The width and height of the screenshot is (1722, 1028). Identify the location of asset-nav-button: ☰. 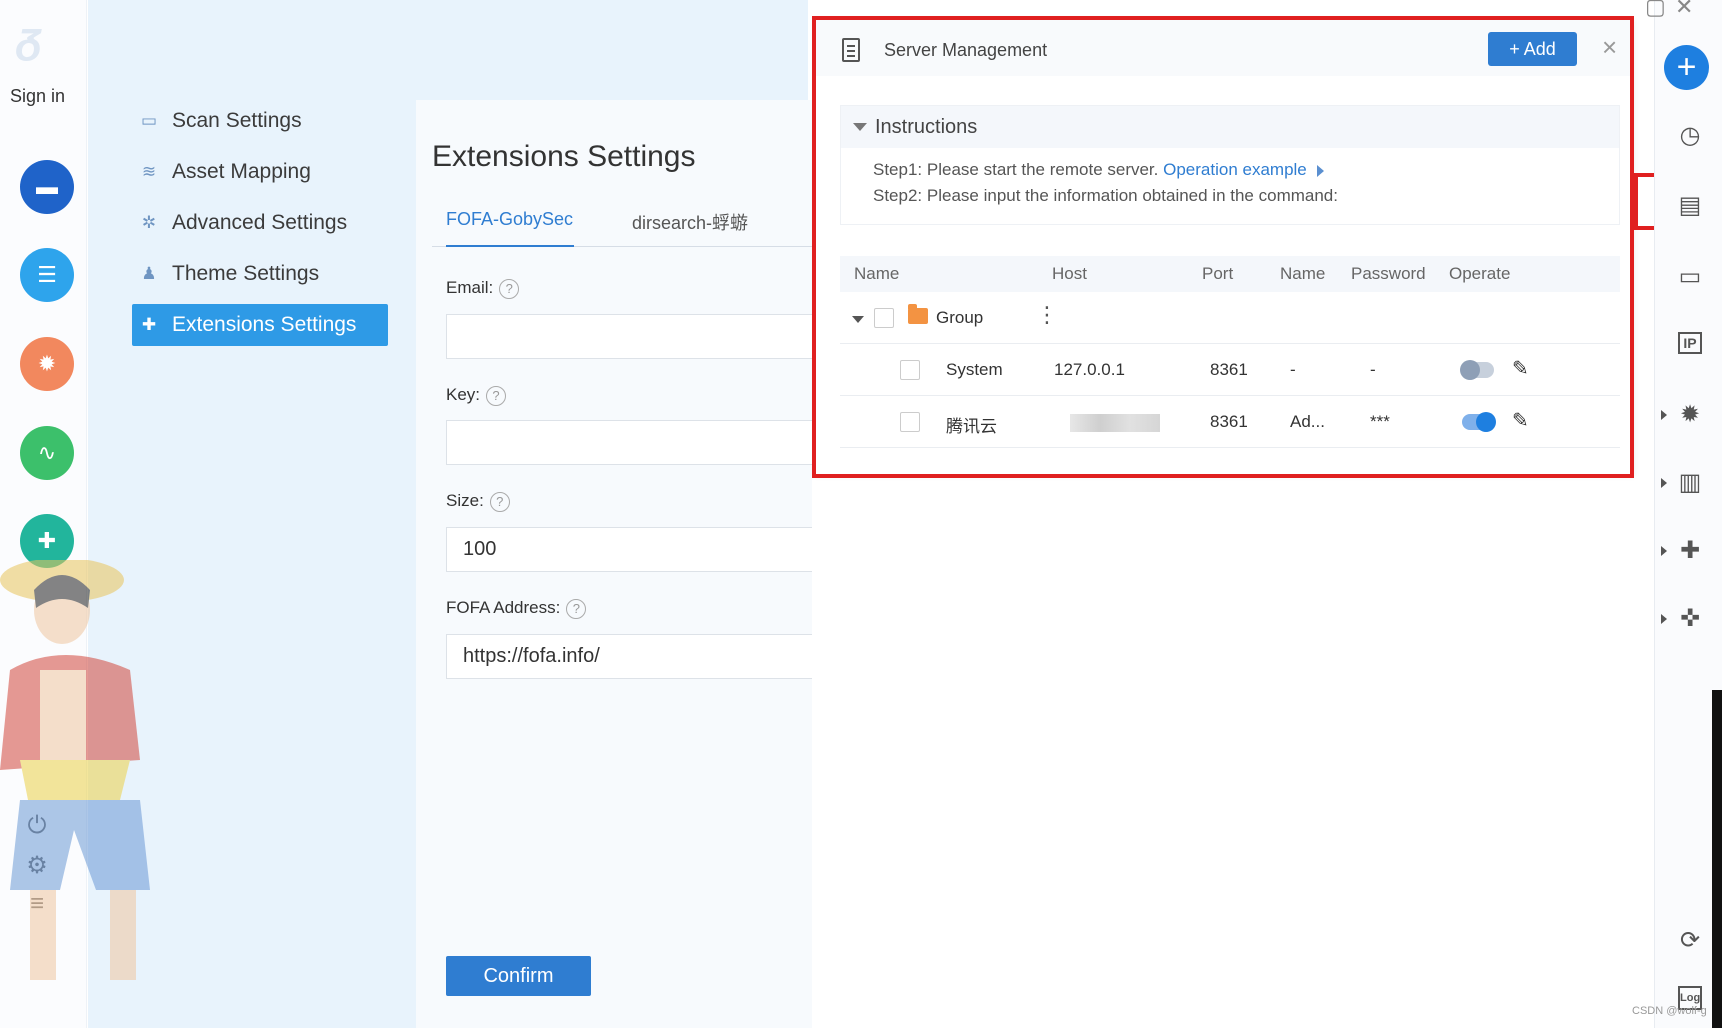
(47, 275).